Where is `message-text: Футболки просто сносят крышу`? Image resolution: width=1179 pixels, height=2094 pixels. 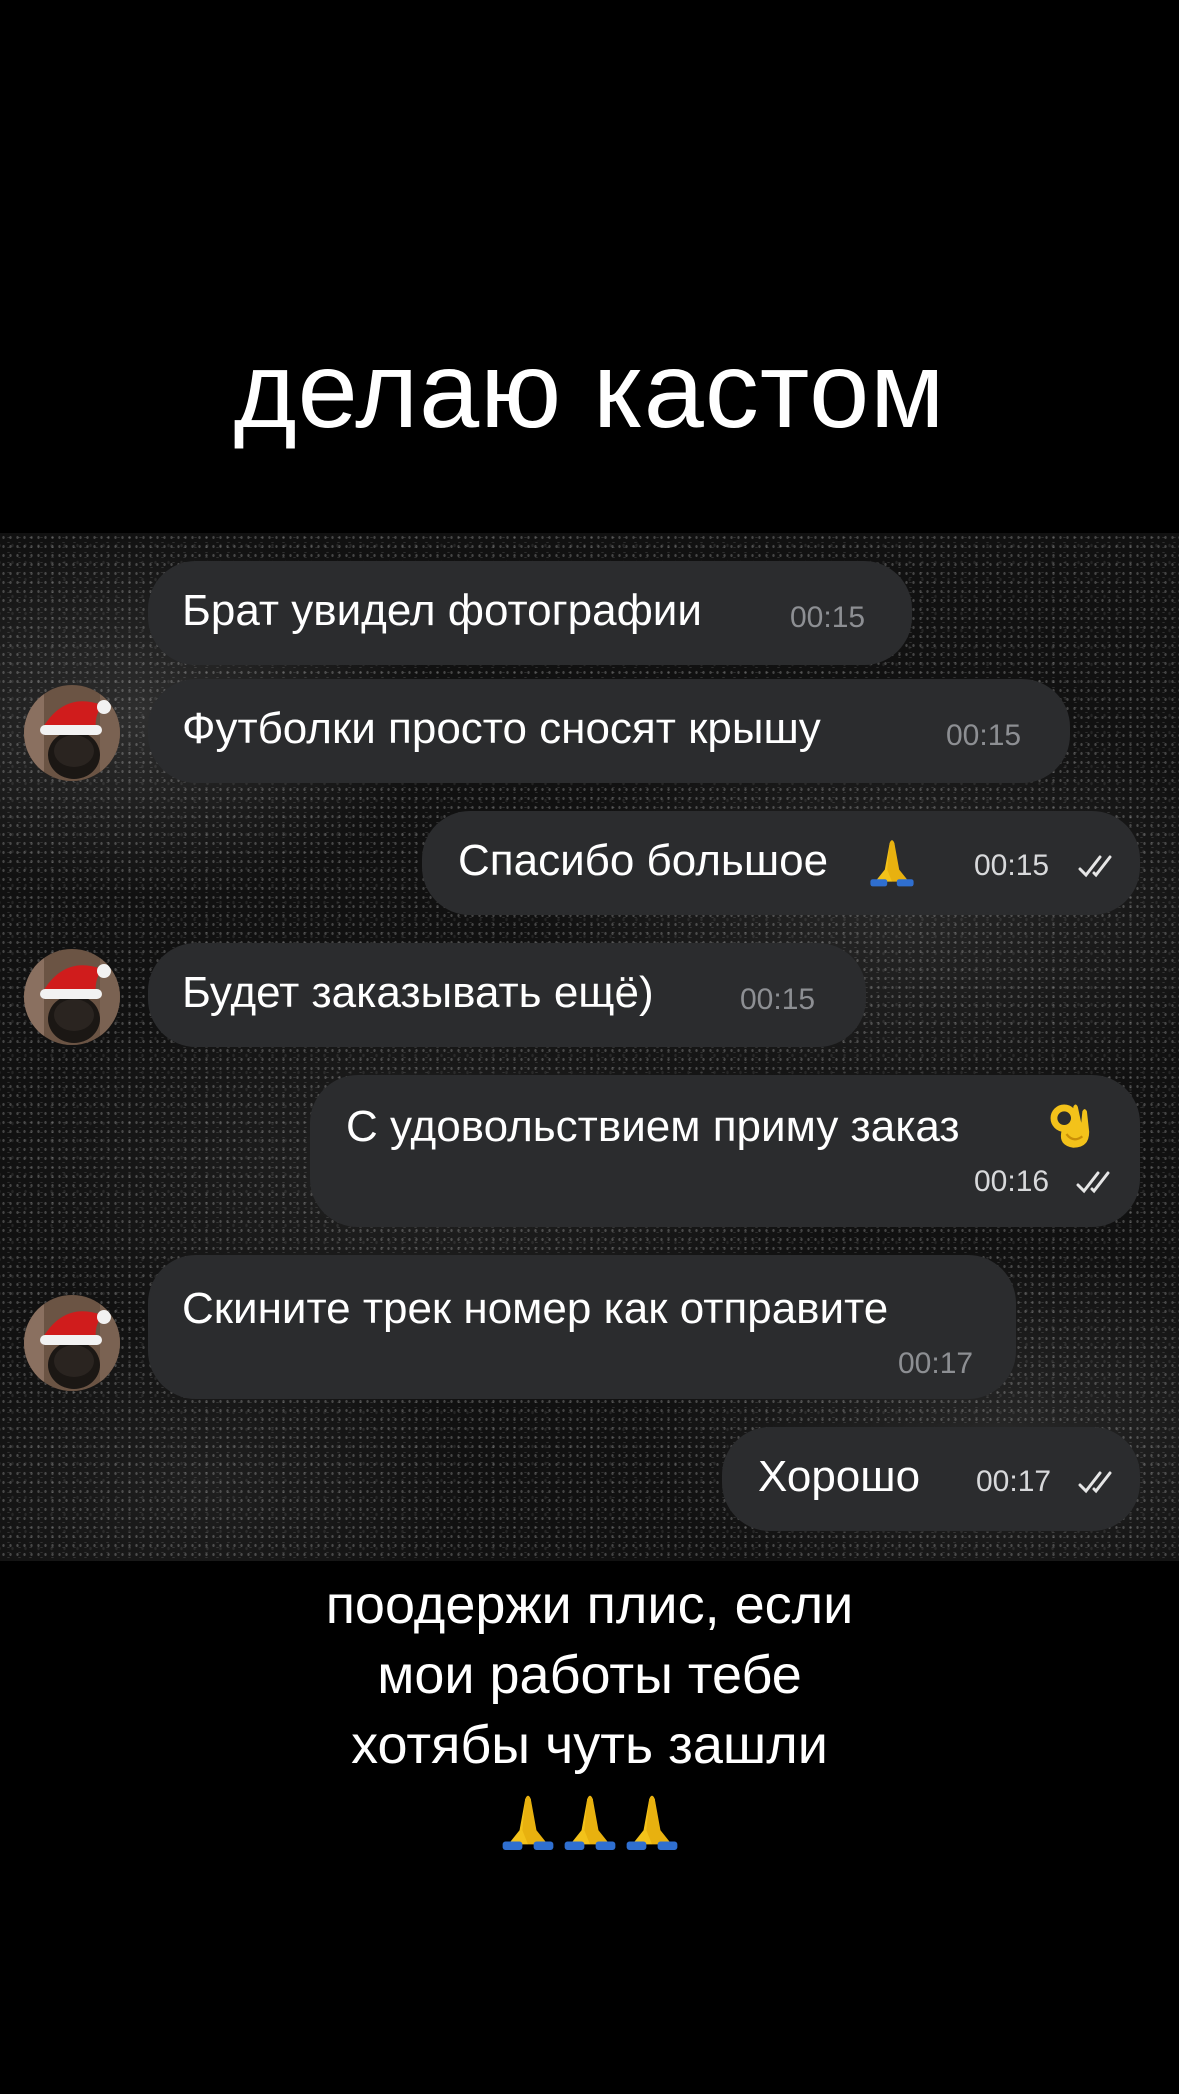 message-text: Футболки просто сносят крышу is located at coordinates (501, 728).